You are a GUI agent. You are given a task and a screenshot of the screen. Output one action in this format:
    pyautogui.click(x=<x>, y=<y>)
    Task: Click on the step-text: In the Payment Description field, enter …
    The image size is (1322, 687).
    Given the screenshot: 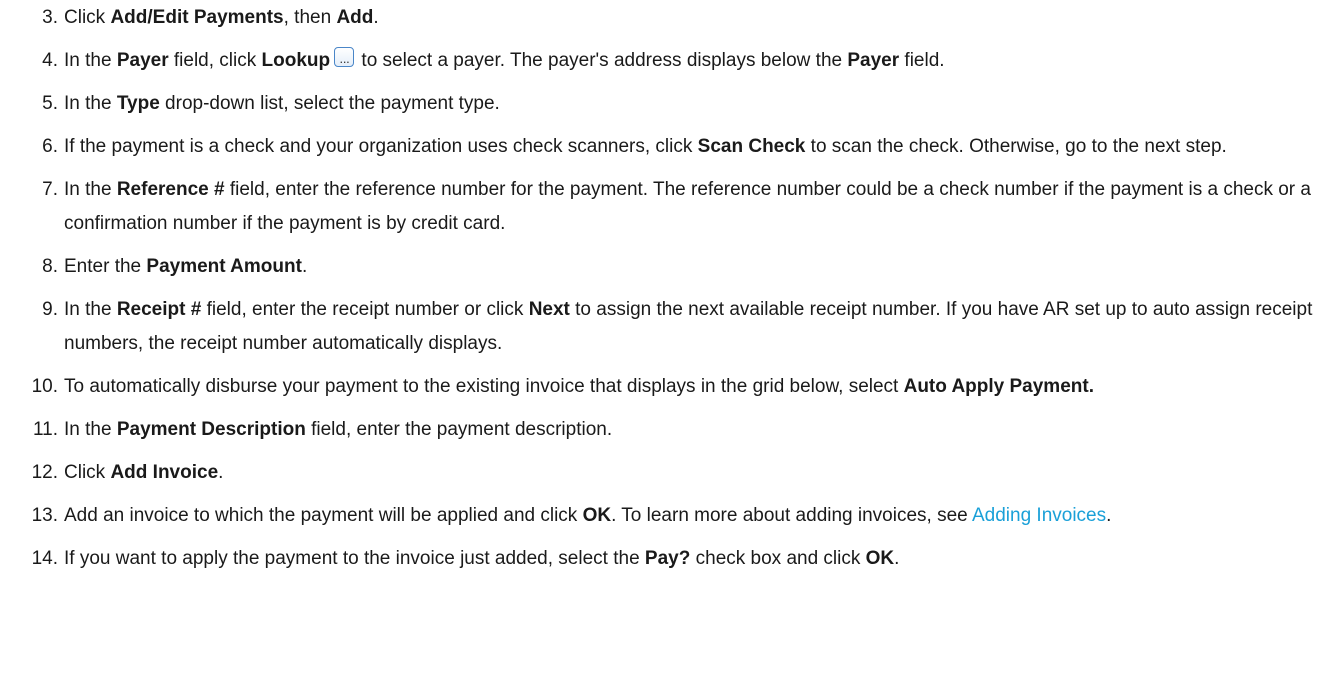 What is the action you would take?
    pyautogui.click(x=338, y=429)
    